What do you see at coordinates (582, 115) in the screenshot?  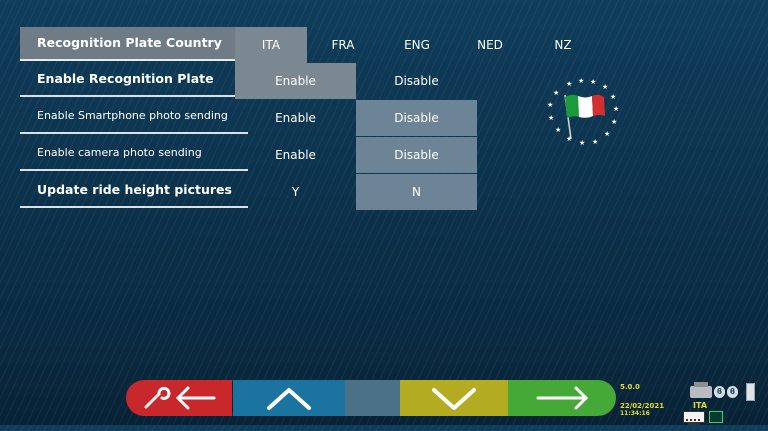 I see `italy-flag-icon: ★ ★ ★ ★ ★ ★ ★ ★ ★ ★ ★ ★ ★ ★ ★` at bounding box center [582, 115].